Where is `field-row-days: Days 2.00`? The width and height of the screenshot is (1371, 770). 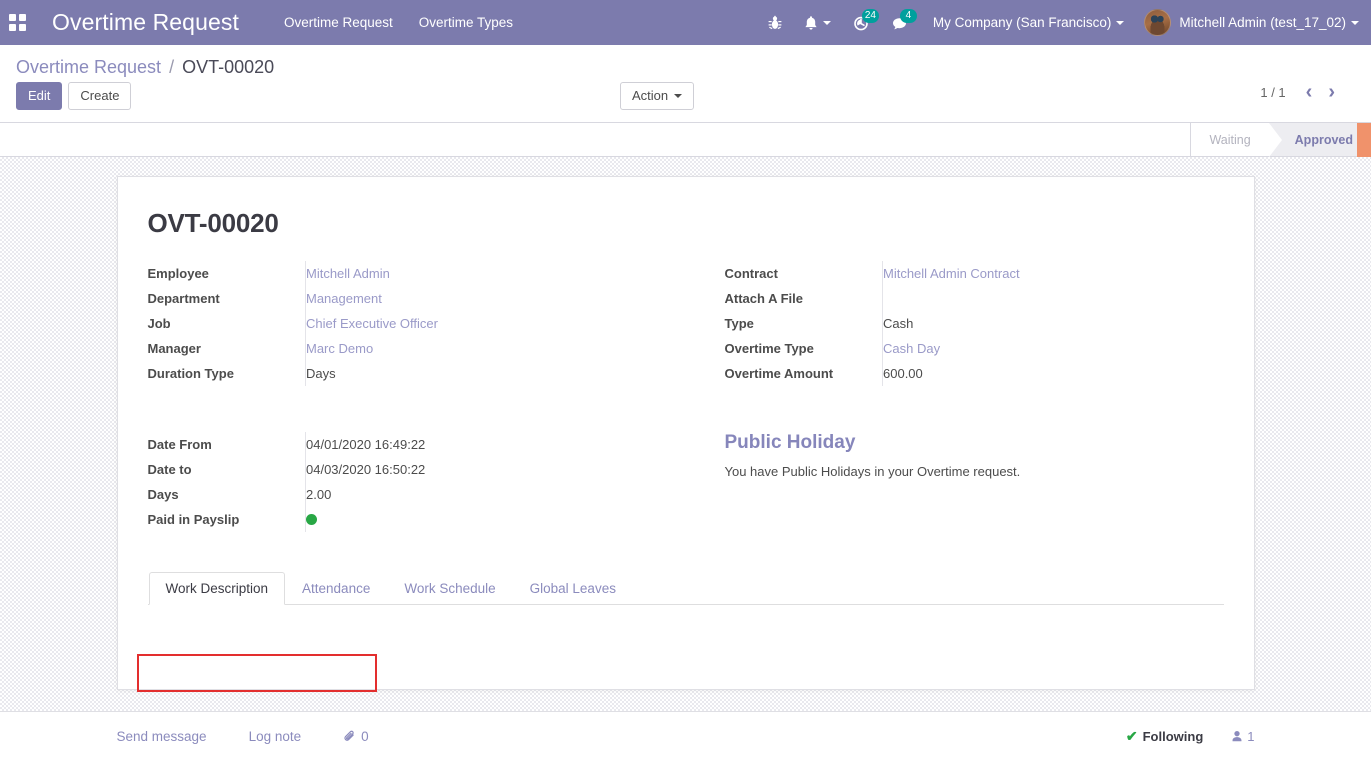 field-row-days: Days 2.00 is located at coordinates (401, 494).